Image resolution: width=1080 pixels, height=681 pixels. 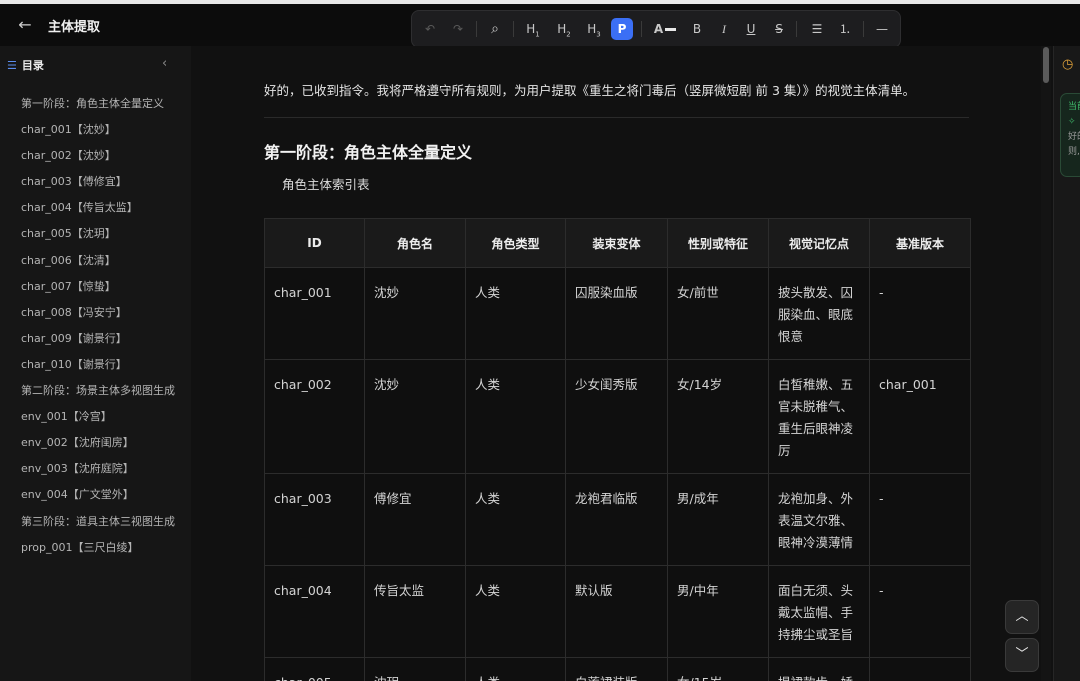 I want to click on cell-memory: 提裙款步、娇, so click(x=819, y=669).